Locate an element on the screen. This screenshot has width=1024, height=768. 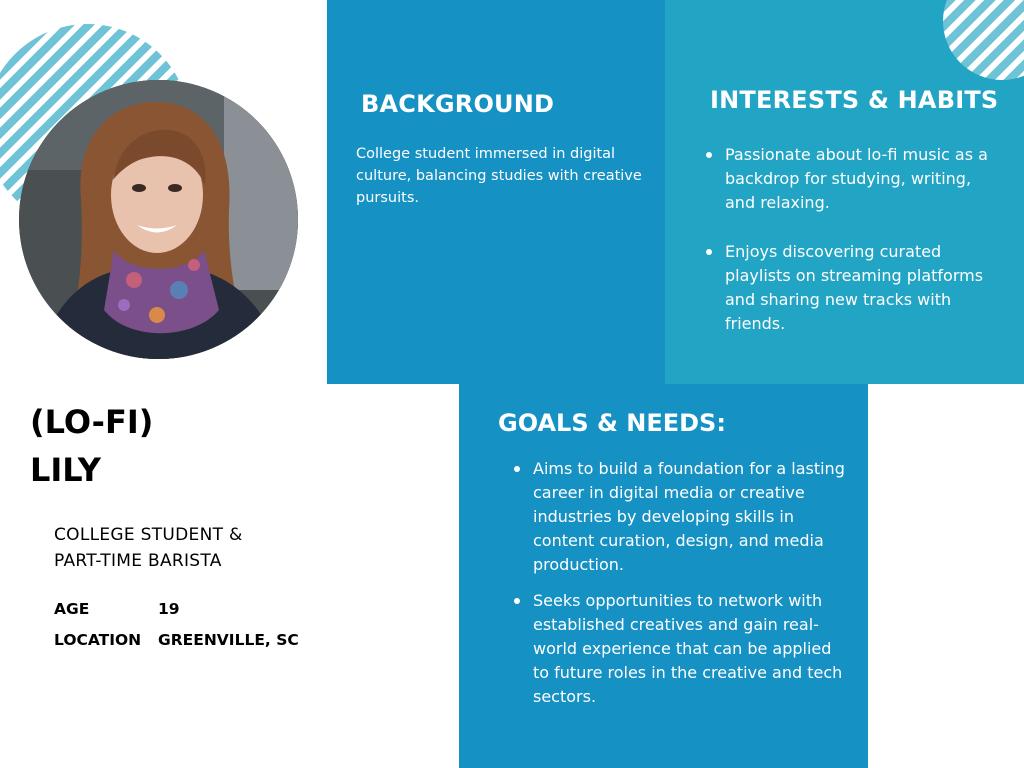
interests-heading: INTERESTS & HABITS is located at coordinates (854, 100).